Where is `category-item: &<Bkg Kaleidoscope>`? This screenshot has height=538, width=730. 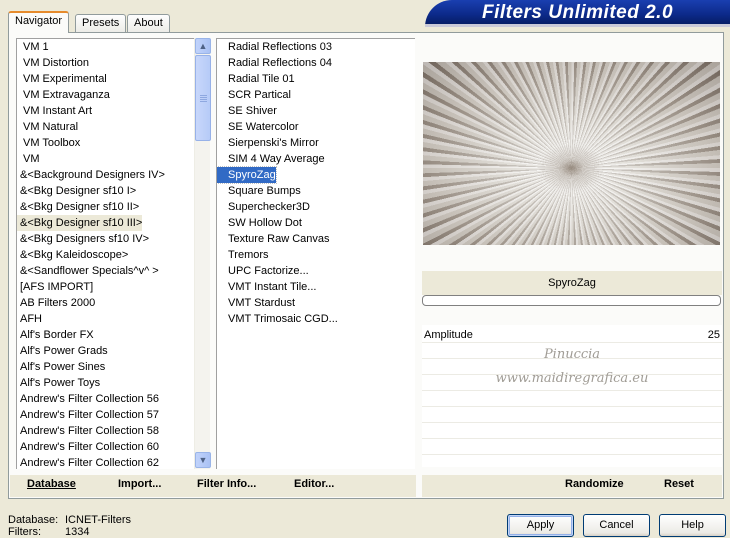
category-item: &<Bkg Kaleidoscope> is located at coordinates (72, 255).